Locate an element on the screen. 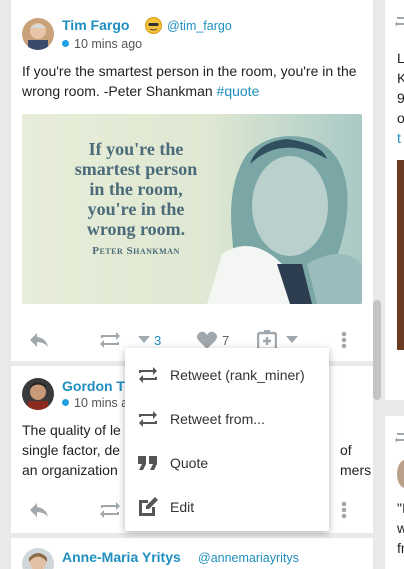 The image size is (404, 569). right-column-text: o is located at coordinates (400, 118).